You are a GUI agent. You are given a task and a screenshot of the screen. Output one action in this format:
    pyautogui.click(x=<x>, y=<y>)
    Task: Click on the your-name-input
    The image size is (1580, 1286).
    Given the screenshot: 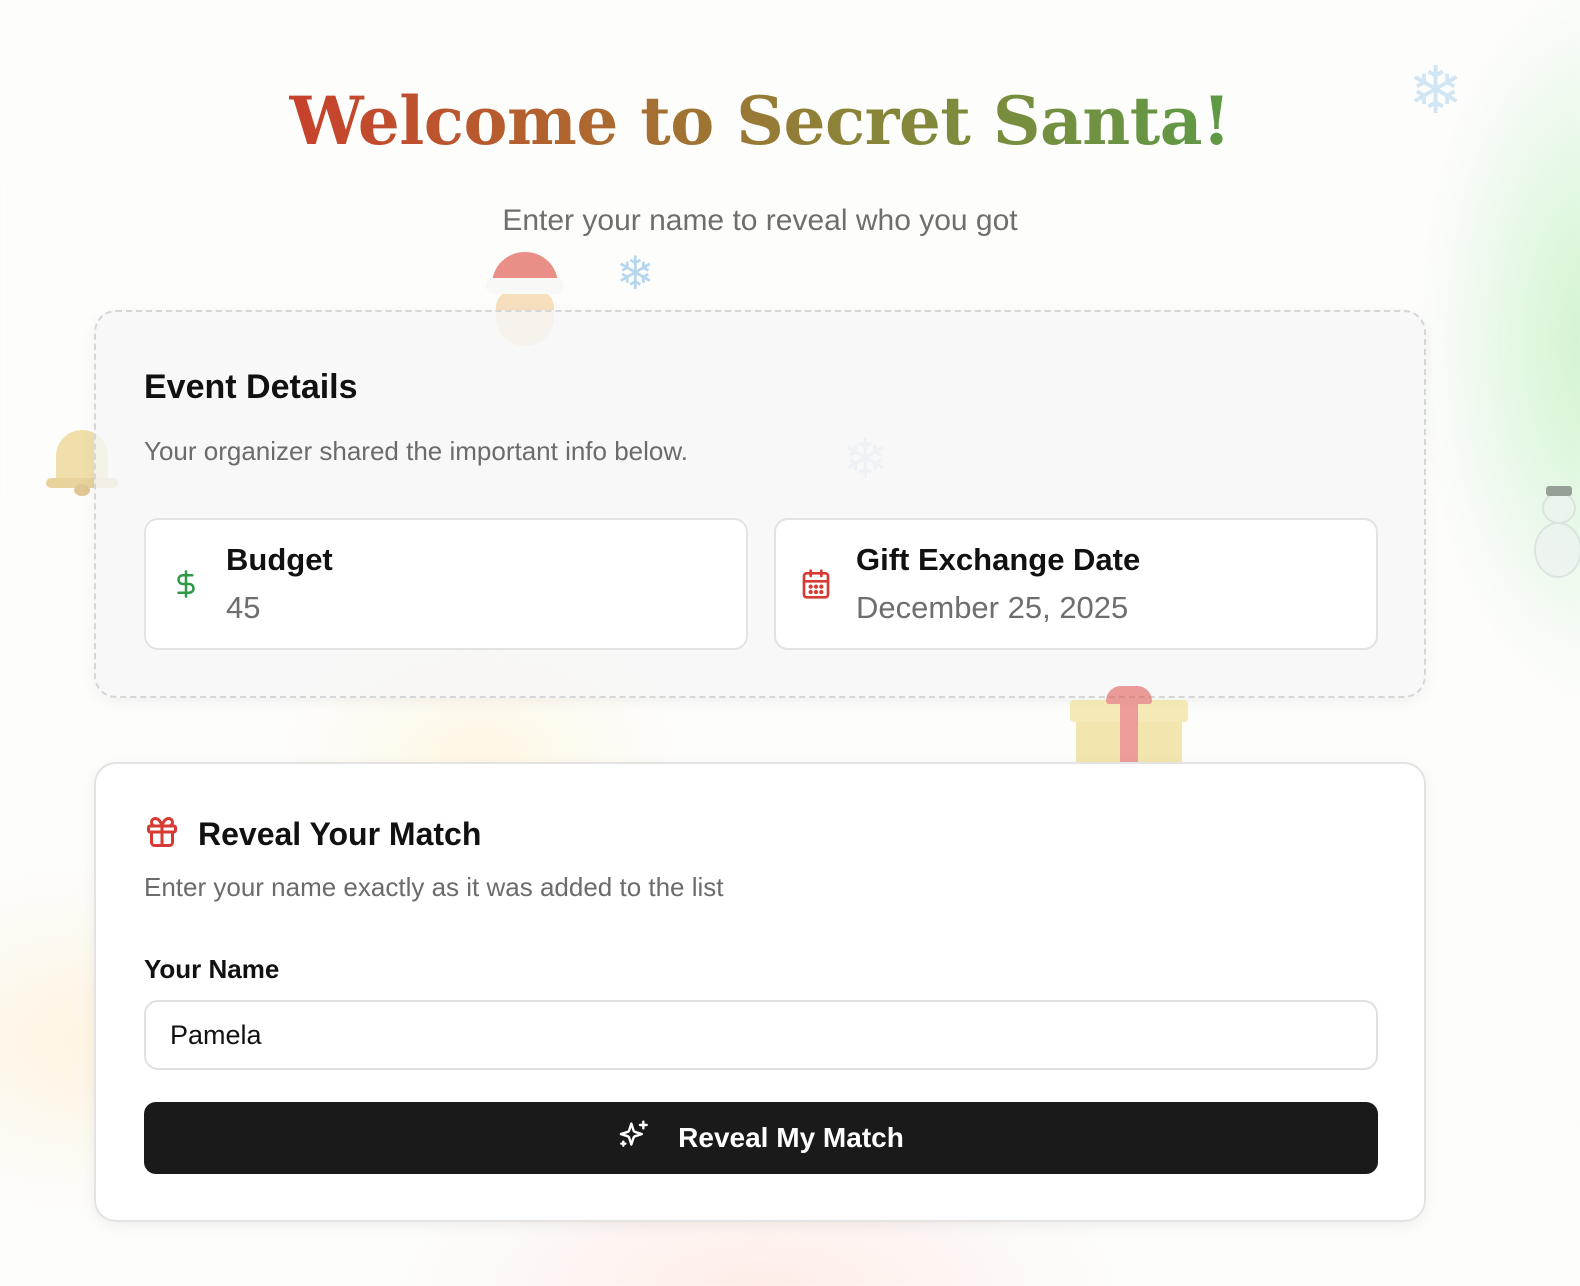 What is the action you would take?
    pyautogui.click(x=761, y=1035)
    